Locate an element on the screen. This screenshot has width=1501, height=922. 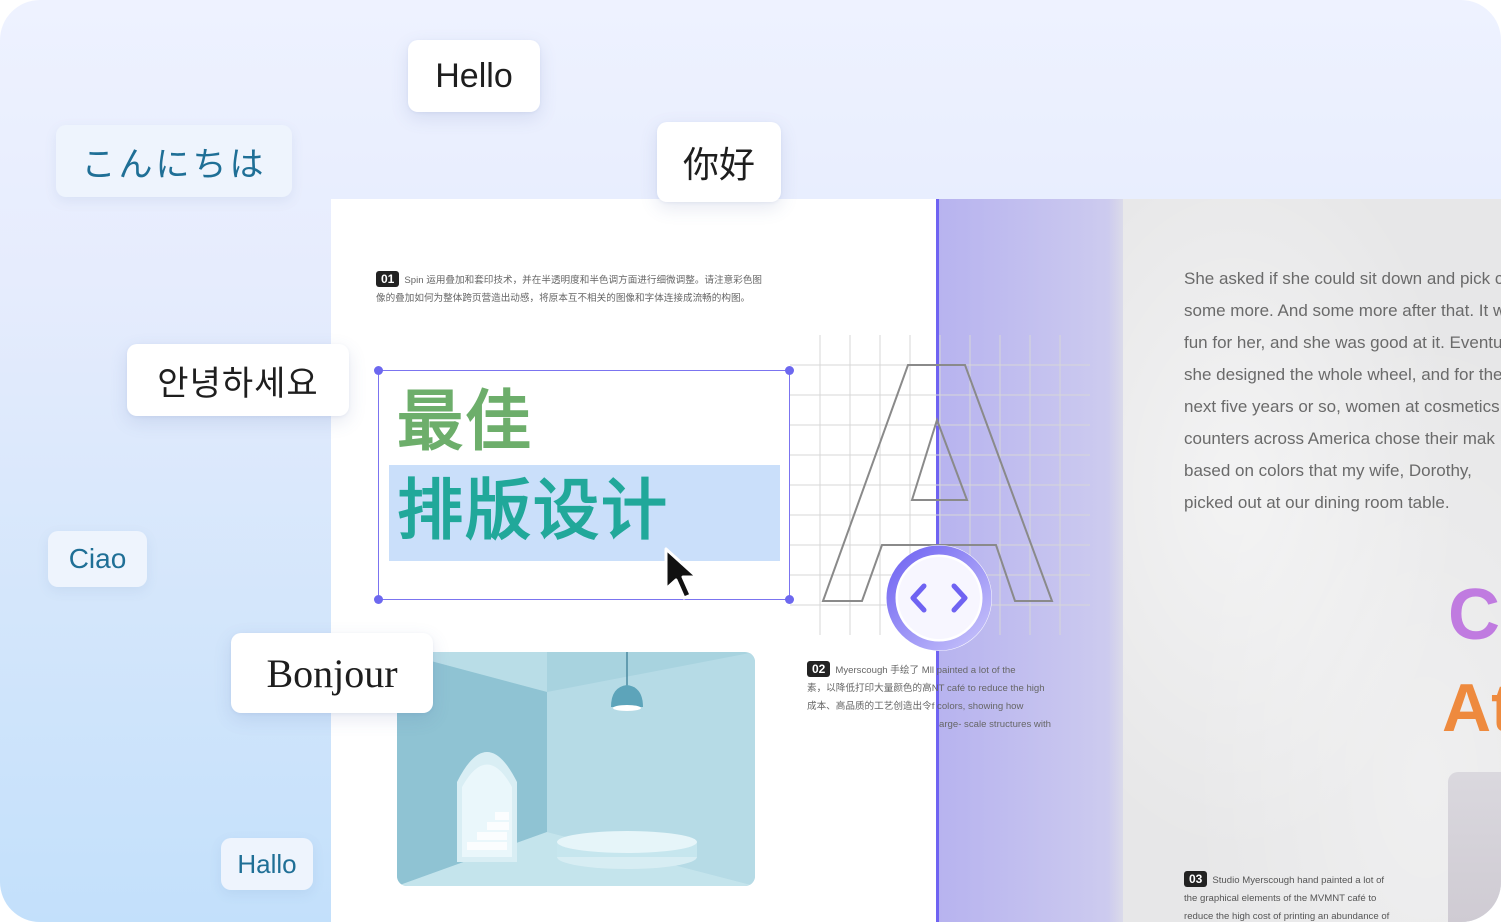
note-text-overflow: f colors, showing how is located at coordinates (977, 706).